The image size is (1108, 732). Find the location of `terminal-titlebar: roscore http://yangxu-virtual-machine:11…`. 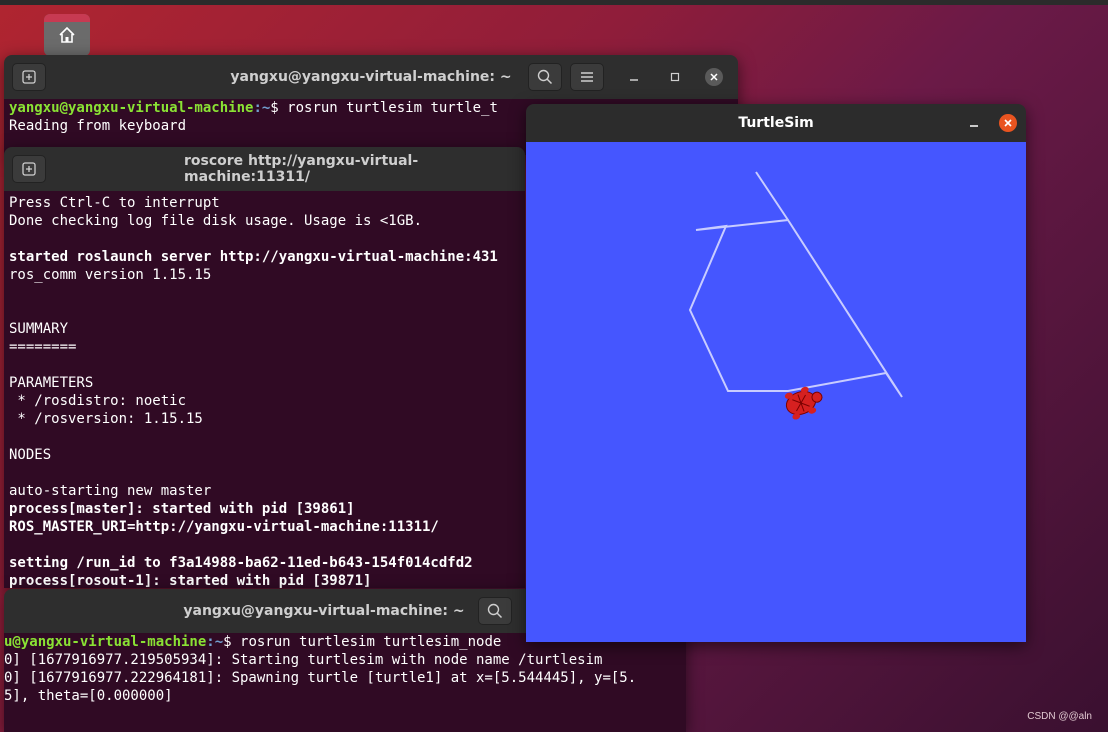

terminal-titlebar: roscore http://yangxu-virtual-machine:11… is located at coordinates (264, 169).